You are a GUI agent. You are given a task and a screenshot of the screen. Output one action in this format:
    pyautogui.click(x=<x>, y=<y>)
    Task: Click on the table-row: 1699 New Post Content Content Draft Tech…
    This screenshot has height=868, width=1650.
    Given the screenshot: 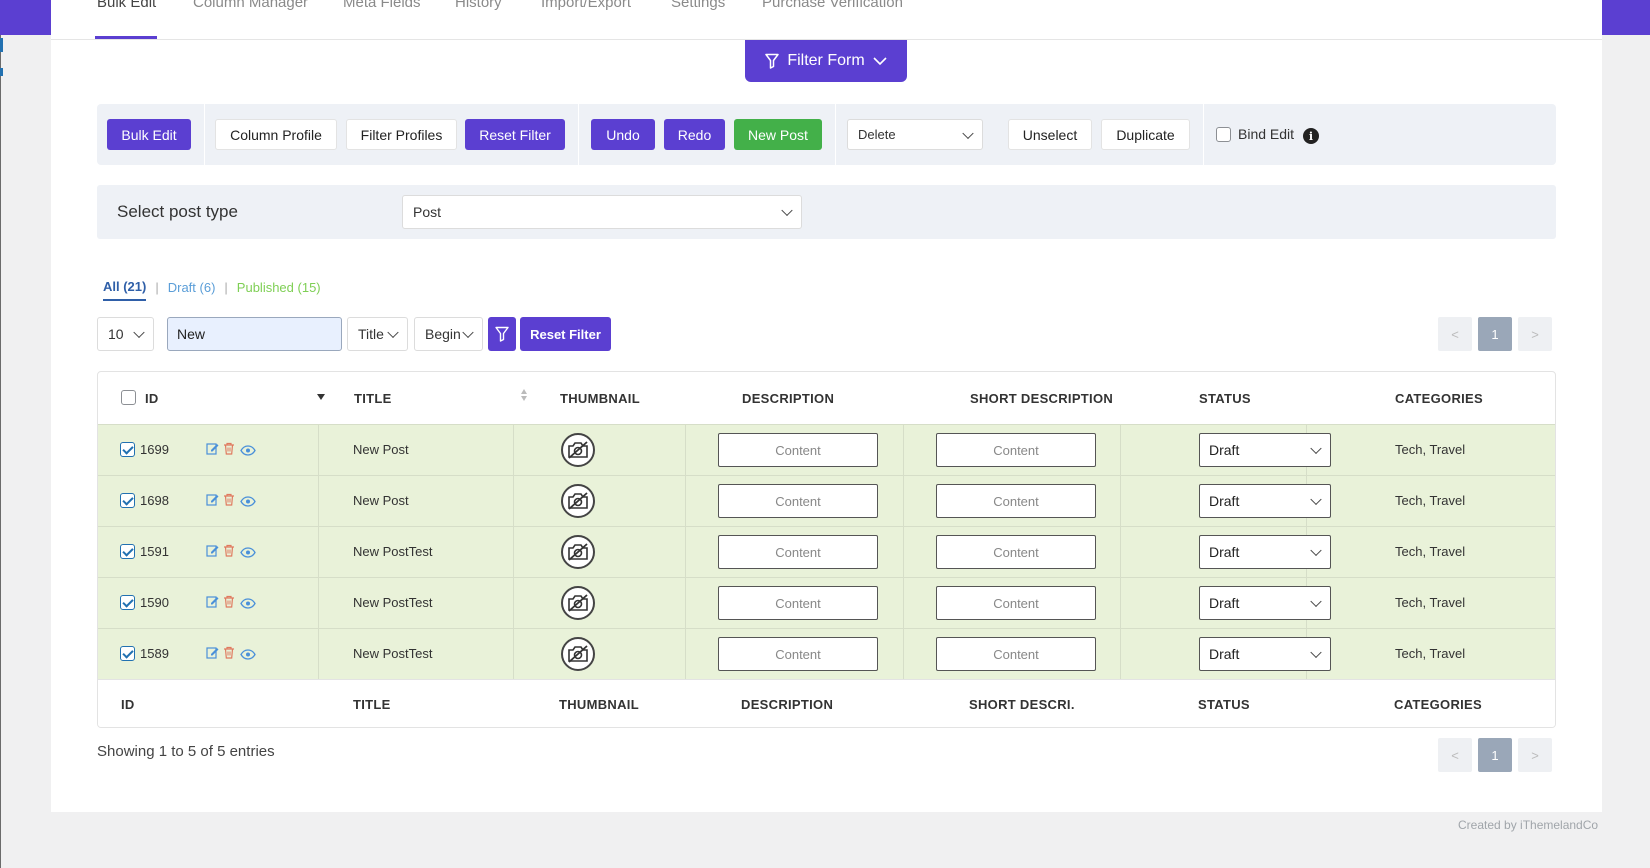 What is the action you would take?
    pyautogui.click(x=826, y=450)
    